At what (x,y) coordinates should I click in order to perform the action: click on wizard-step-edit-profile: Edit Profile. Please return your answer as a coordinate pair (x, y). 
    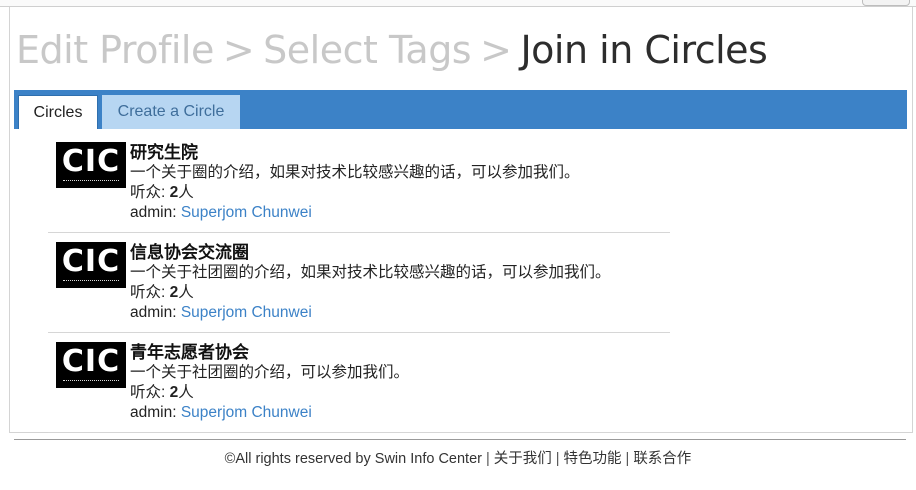
    Looking at the image, I should click on (115, 50).